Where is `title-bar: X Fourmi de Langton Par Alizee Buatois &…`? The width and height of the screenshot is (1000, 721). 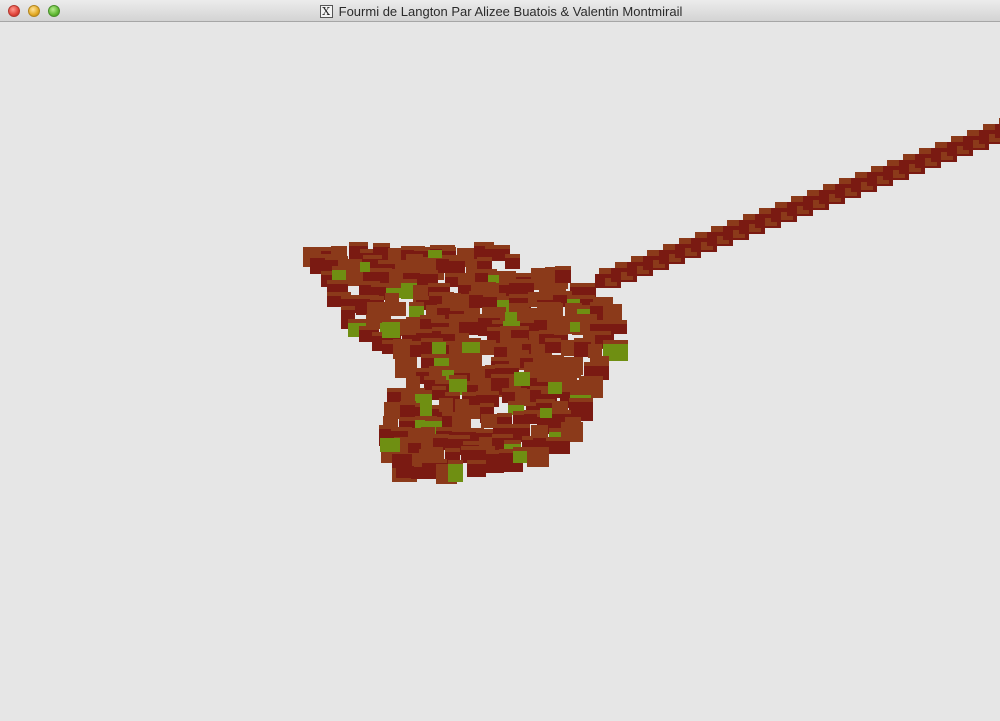
title-bar: X Fourmi de Langton Par Alizee Buatois &… is located at coordinates (500, 11).